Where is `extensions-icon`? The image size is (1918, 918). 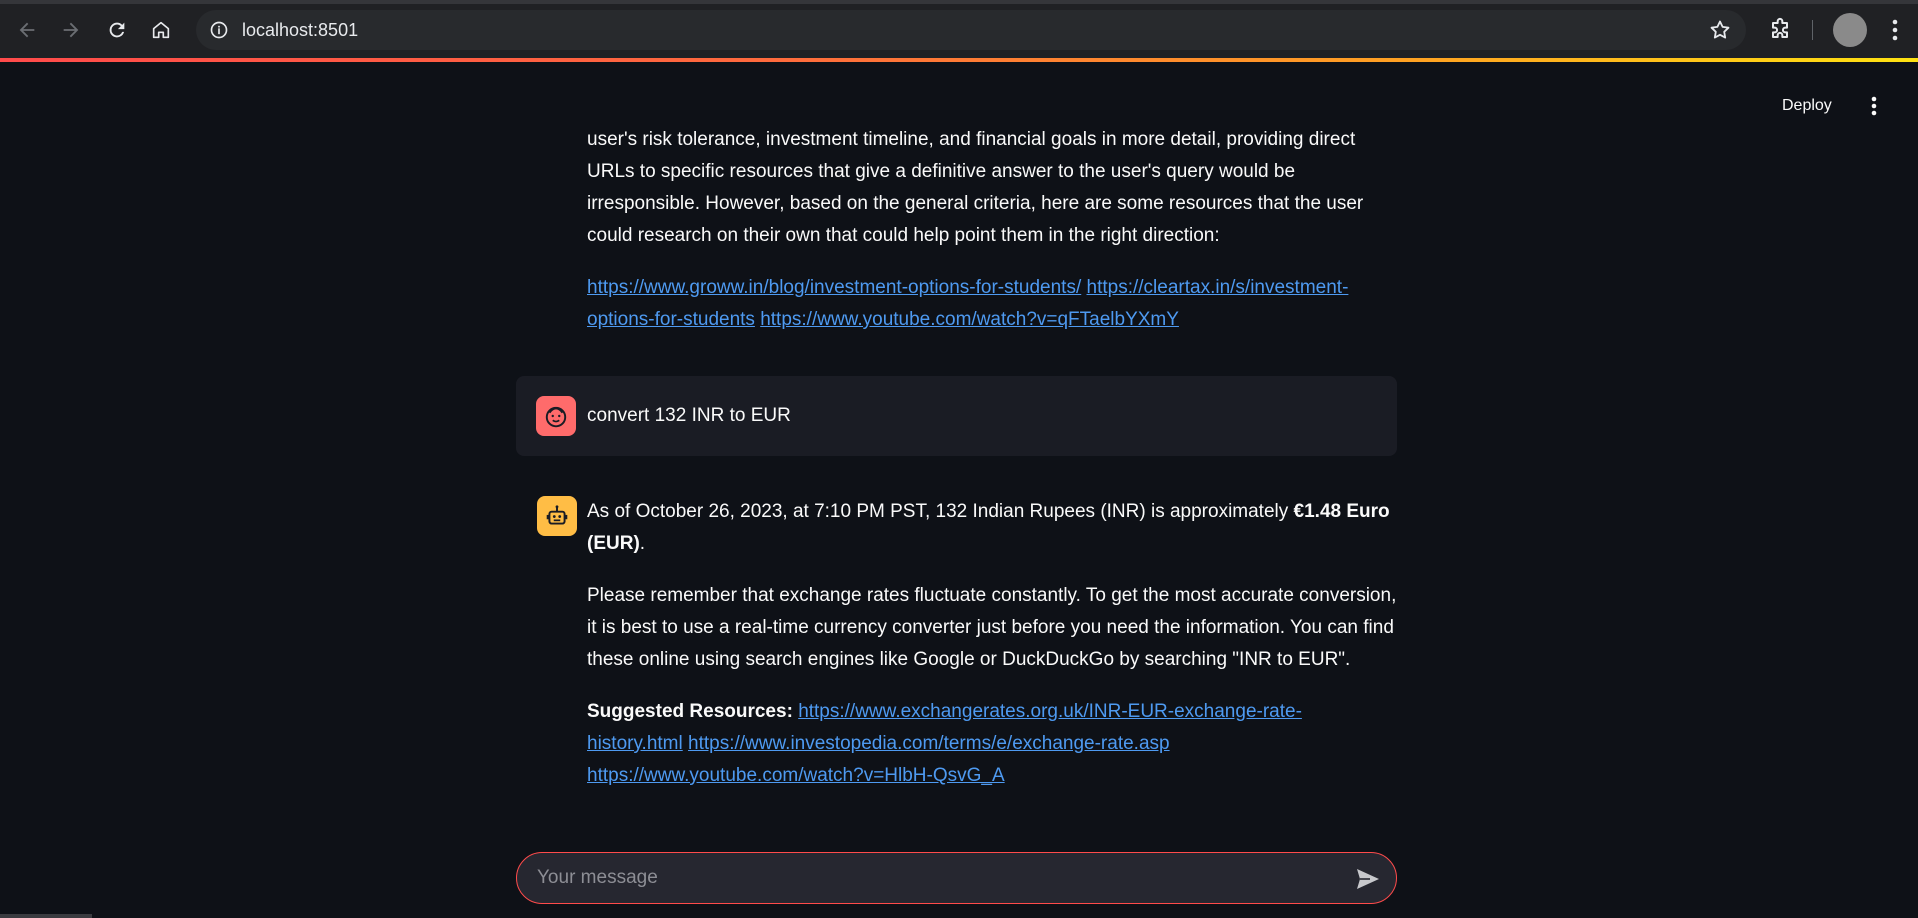
extensions-icon is located at coordinates (1780, 30).